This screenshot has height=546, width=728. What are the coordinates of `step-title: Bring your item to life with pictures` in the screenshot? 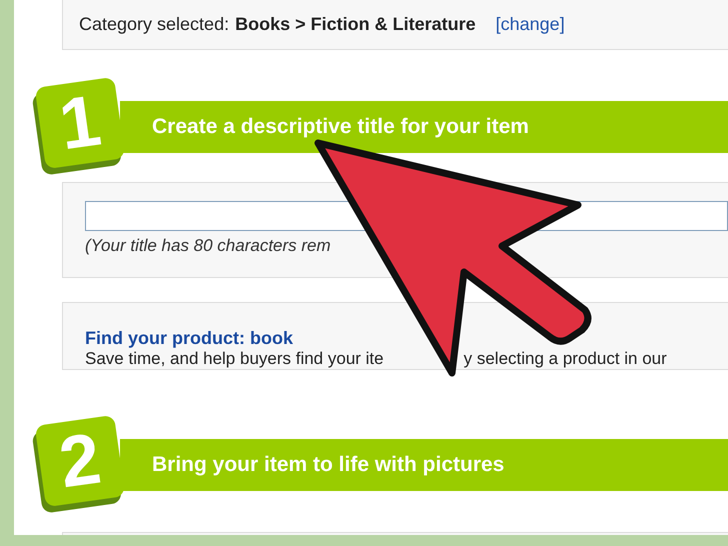 It's located at (328, 465).